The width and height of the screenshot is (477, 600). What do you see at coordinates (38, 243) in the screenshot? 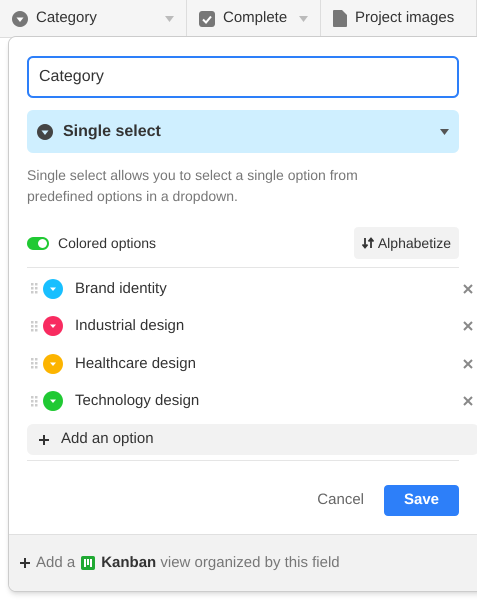
I see `colored-options-toggle` at bounding box center [38, 243].